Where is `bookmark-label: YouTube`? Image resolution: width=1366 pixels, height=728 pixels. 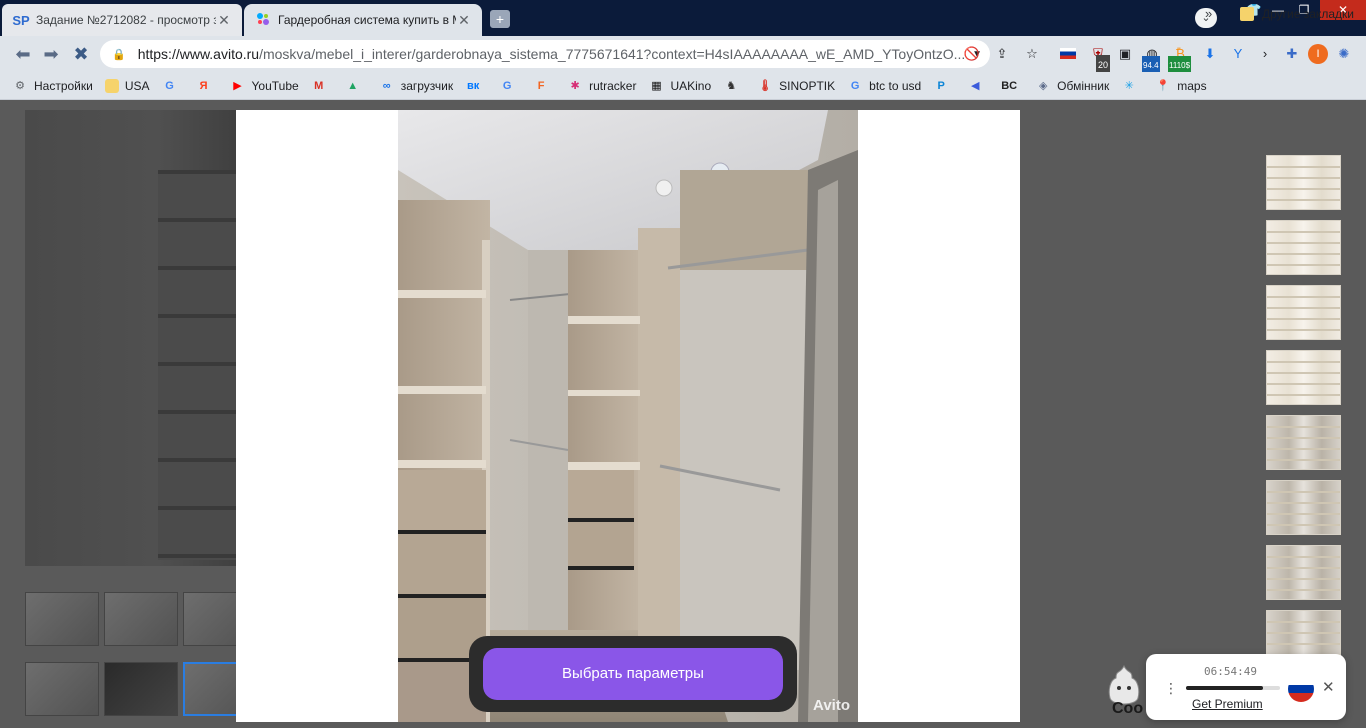 bookmark-label: YouTube is located at coordinates (275, 85).